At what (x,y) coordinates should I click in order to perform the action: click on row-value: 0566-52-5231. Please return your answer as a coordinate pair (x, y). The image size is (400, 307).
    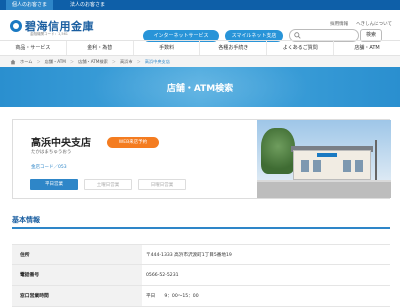
    Looking at the image, I should click on (266, 275).